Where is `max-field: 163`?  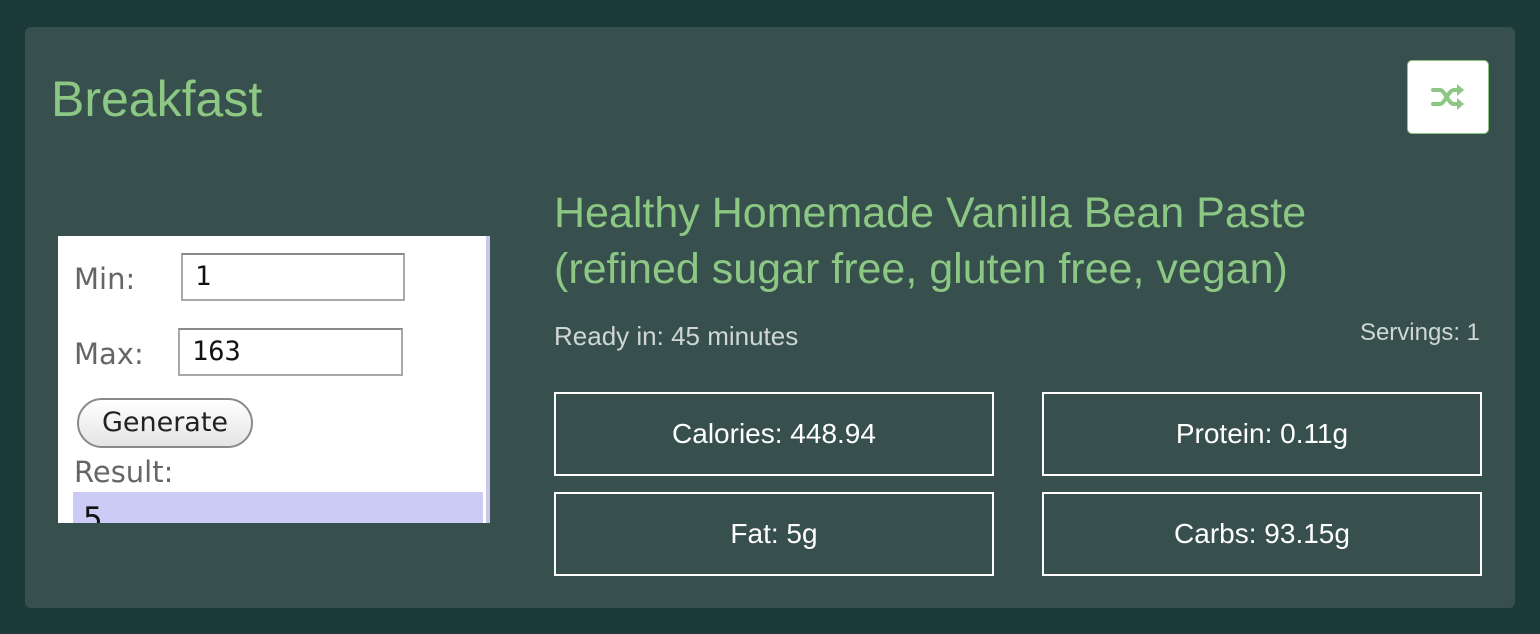
max-field: 163 is located at coordinates (290, 352).